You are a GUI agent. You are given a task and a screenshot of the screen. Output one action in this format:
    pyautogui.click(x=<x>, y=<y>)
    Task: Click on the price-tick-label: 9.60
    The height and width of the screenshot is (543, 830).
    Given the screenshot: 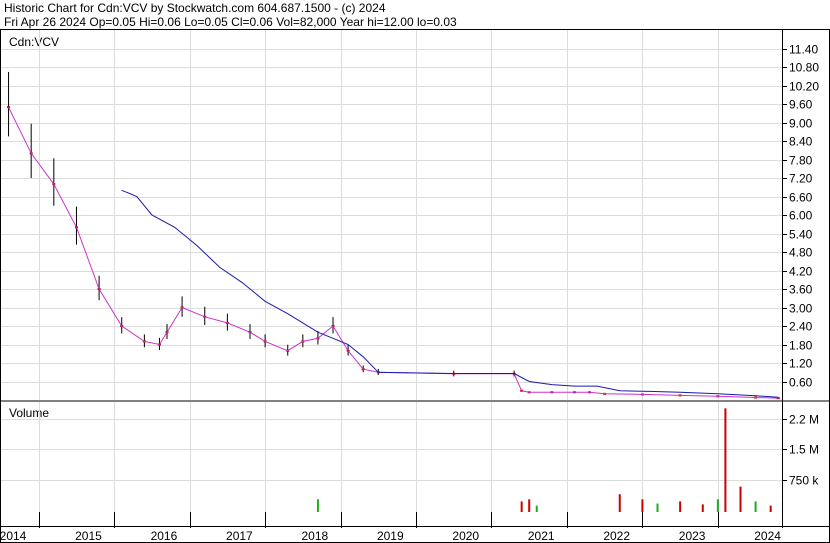 What is the action you would take?
    pyautogui.click(x=801, y=105)
    